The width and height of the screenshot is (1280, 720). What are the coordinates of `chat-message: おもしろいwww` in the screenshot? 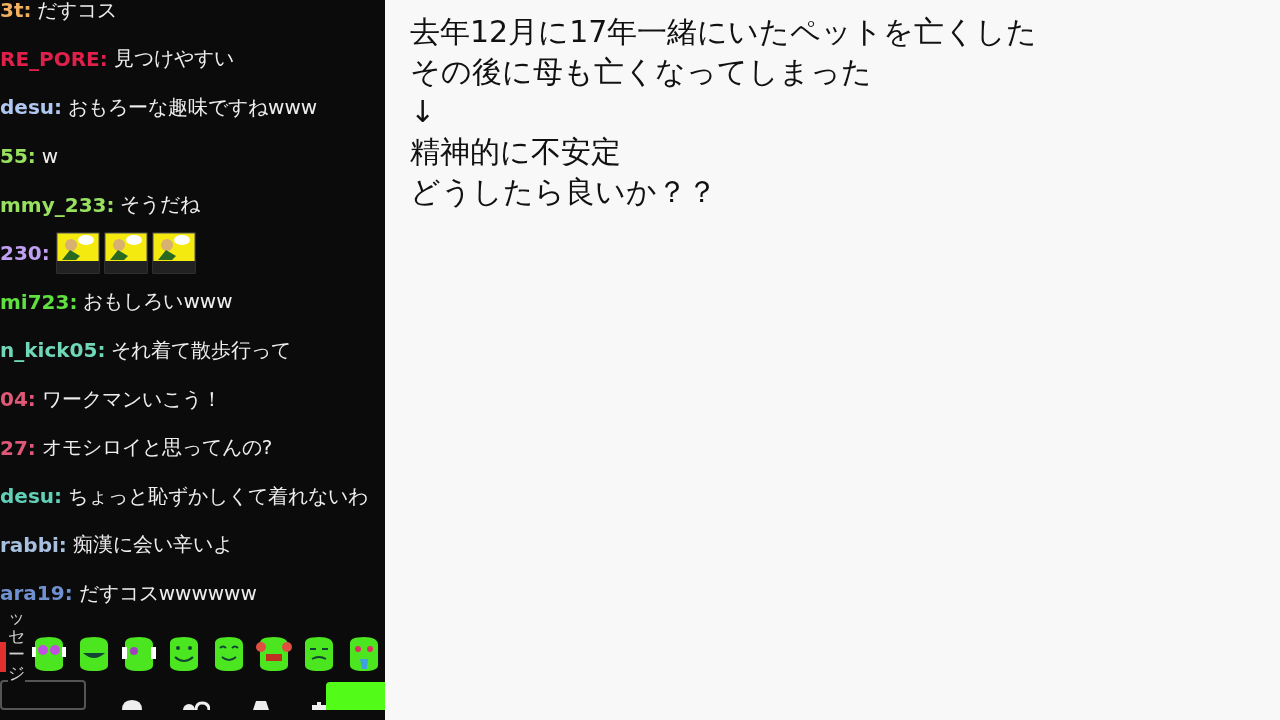 It's located at (158, 302).